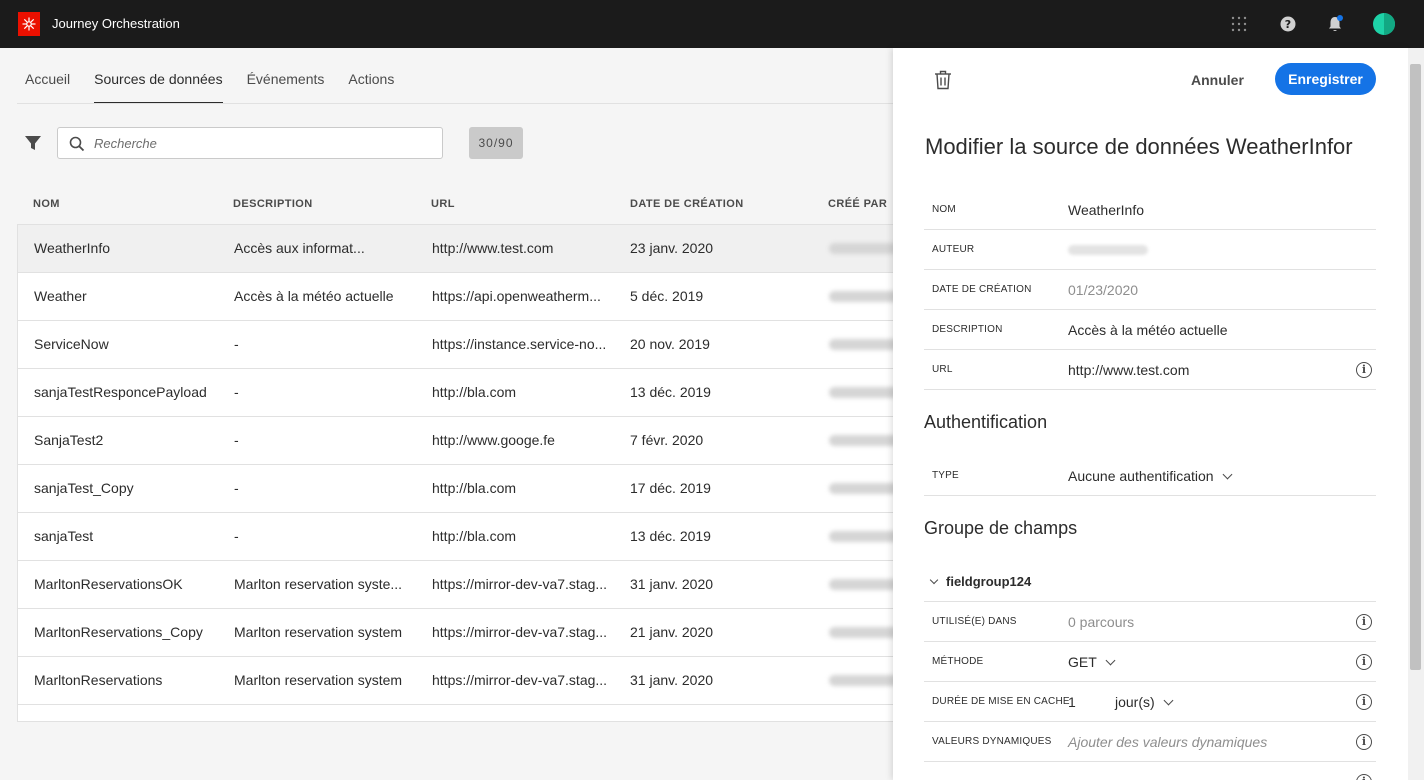  I want to click on scrollbar-thumb, so click(1415, 367).